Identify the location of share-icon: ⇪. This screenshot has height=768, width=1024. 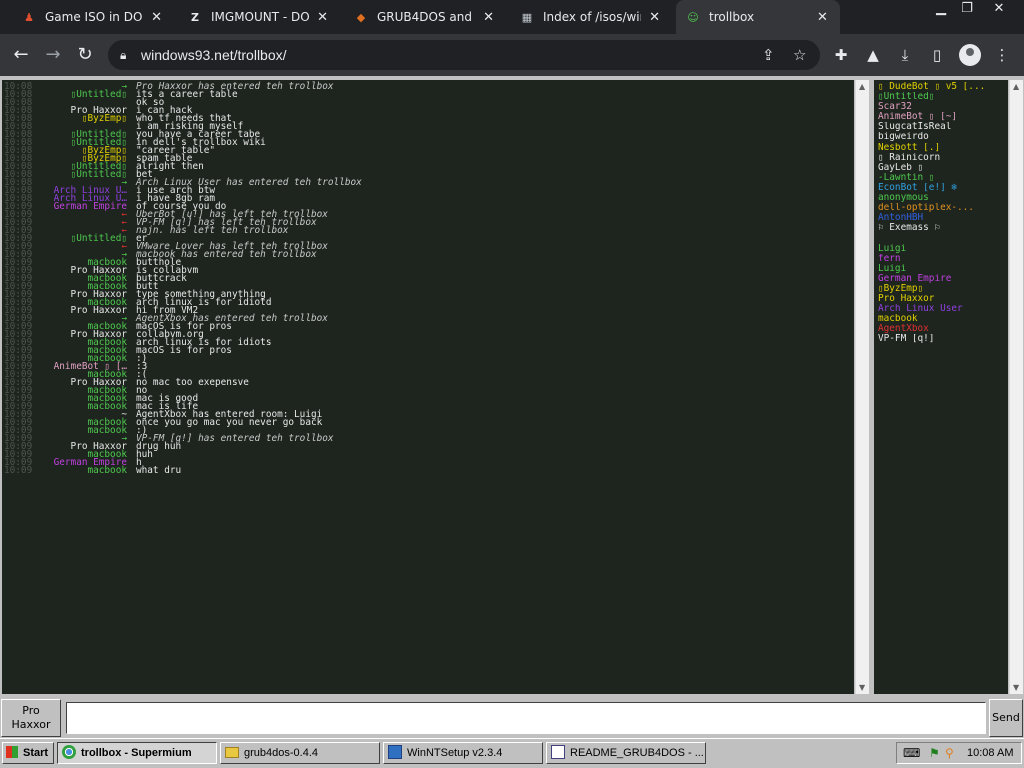
(768, 55).